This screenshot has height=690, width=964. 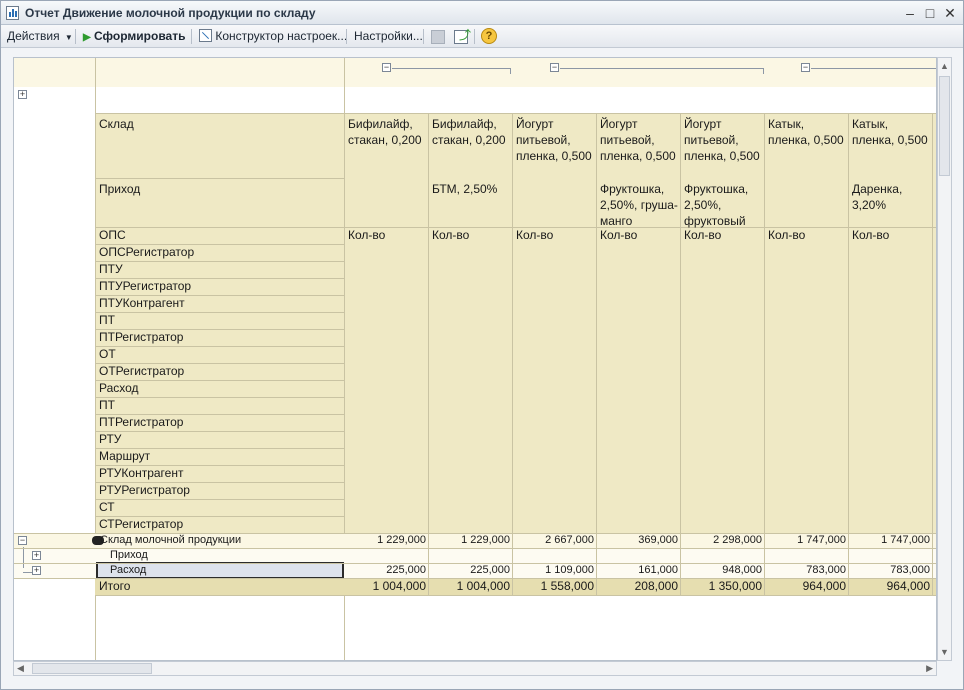 I want to click on export-icon: ⤴, so click(x=462, y=36).